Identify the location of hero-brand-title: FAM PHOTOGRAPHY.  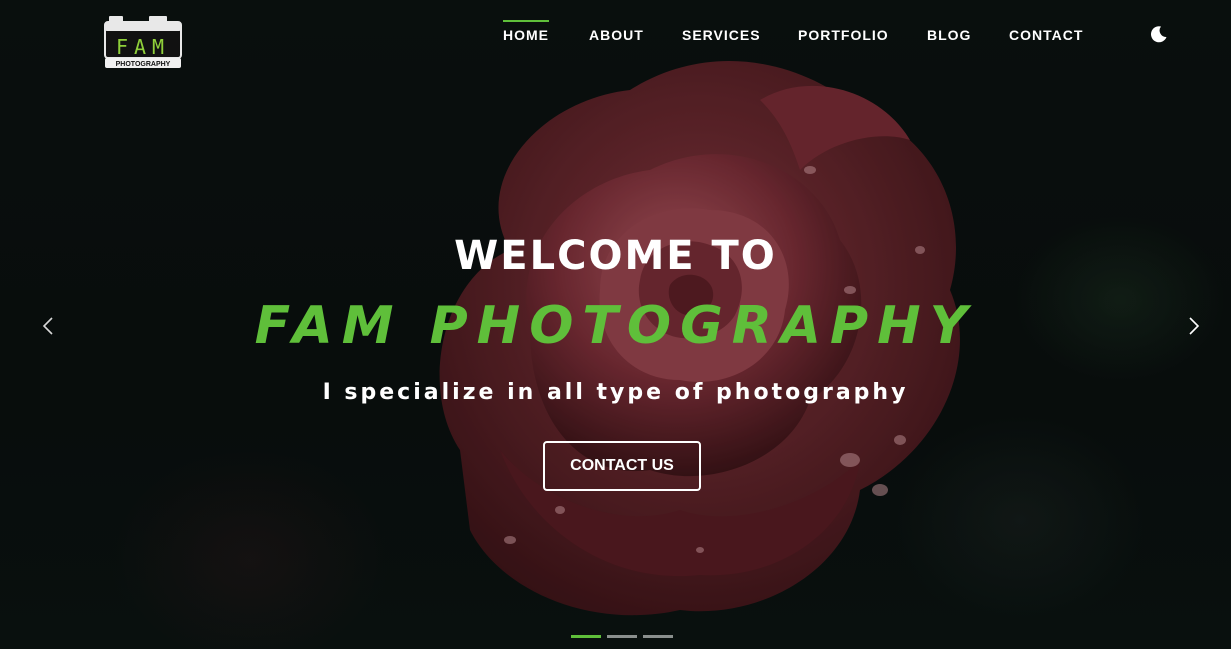
(615, 326).